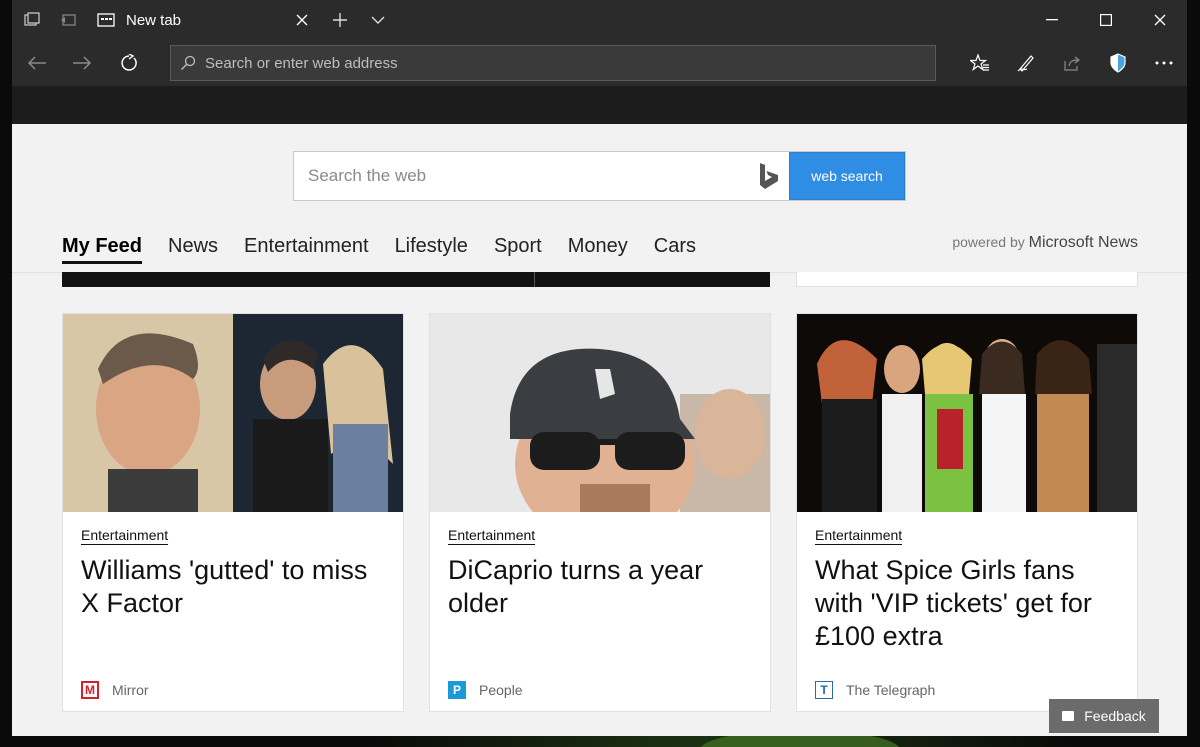  What do you see at coordinates (102, 249) in the screenshot?
I see `tab-my-feed: My Feed` at bounding box center [102, 249].